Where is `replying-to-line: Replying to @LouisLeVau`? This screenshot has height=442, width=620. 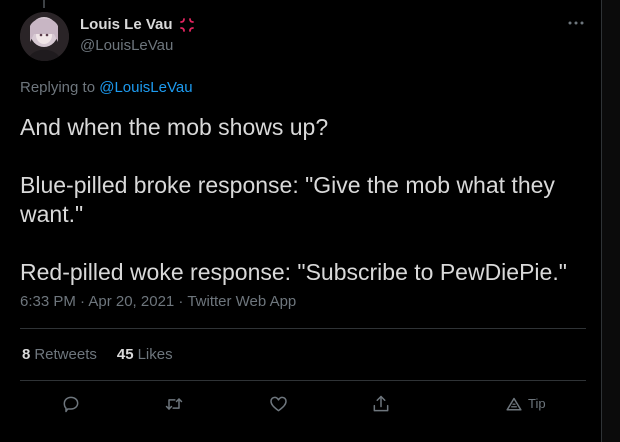 replying-to-line: Replying to @LouisLeVau is located at coordinates (106, 87).